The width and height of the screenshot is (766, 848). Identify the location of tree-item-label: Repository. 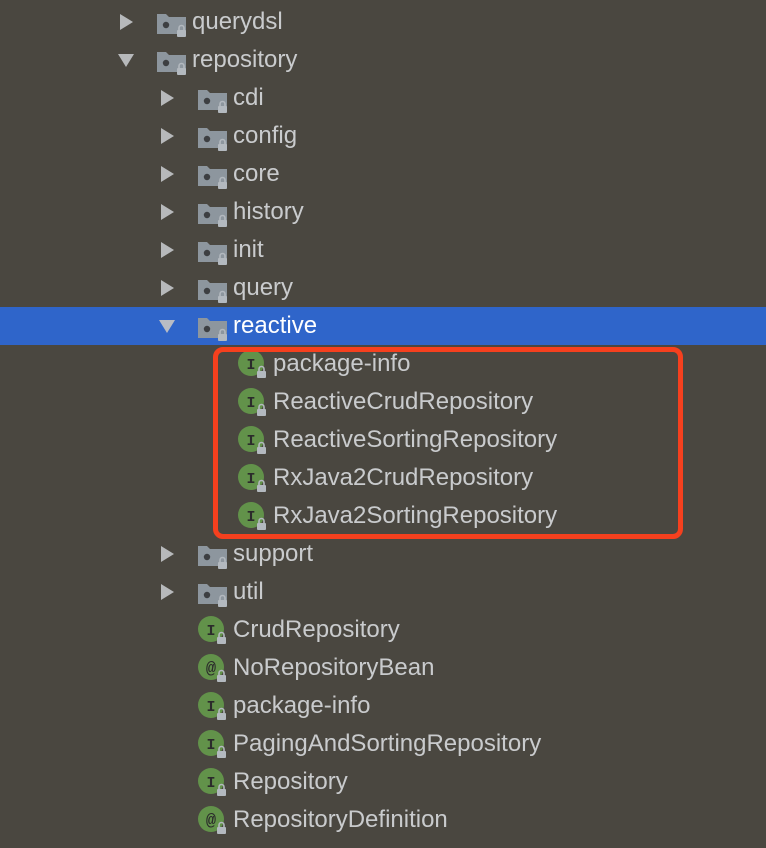
(290, 781).